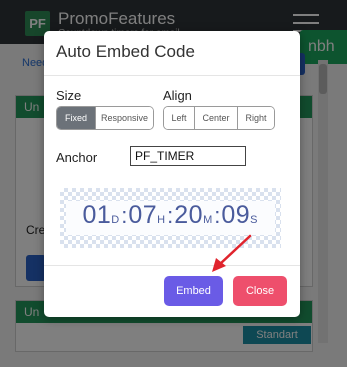  Describe the element at coordinates (208, 220) in the screenshot. I see `timer-minutes-unit: M` at that location.